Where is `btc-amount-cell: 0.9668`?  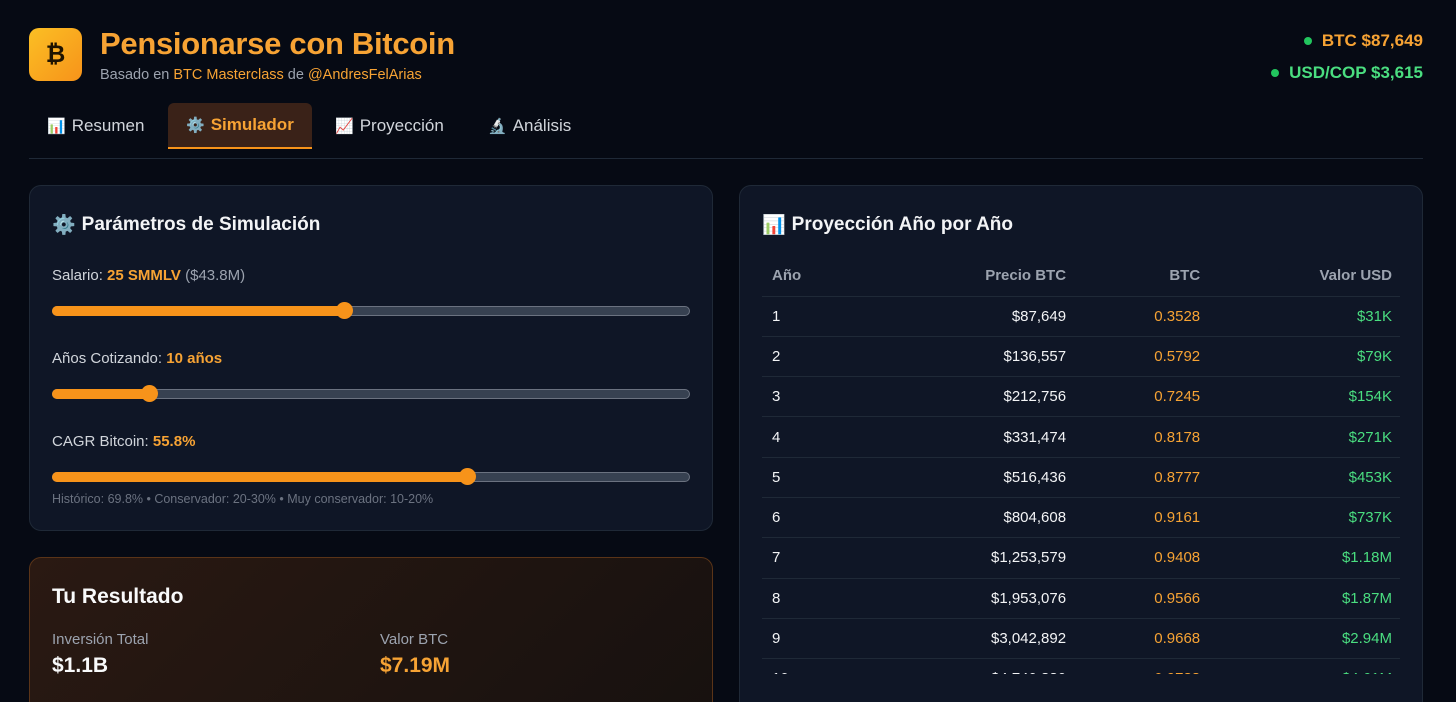
btc-amount-cell: 0.9668 is located at coordinates (1141, 639).